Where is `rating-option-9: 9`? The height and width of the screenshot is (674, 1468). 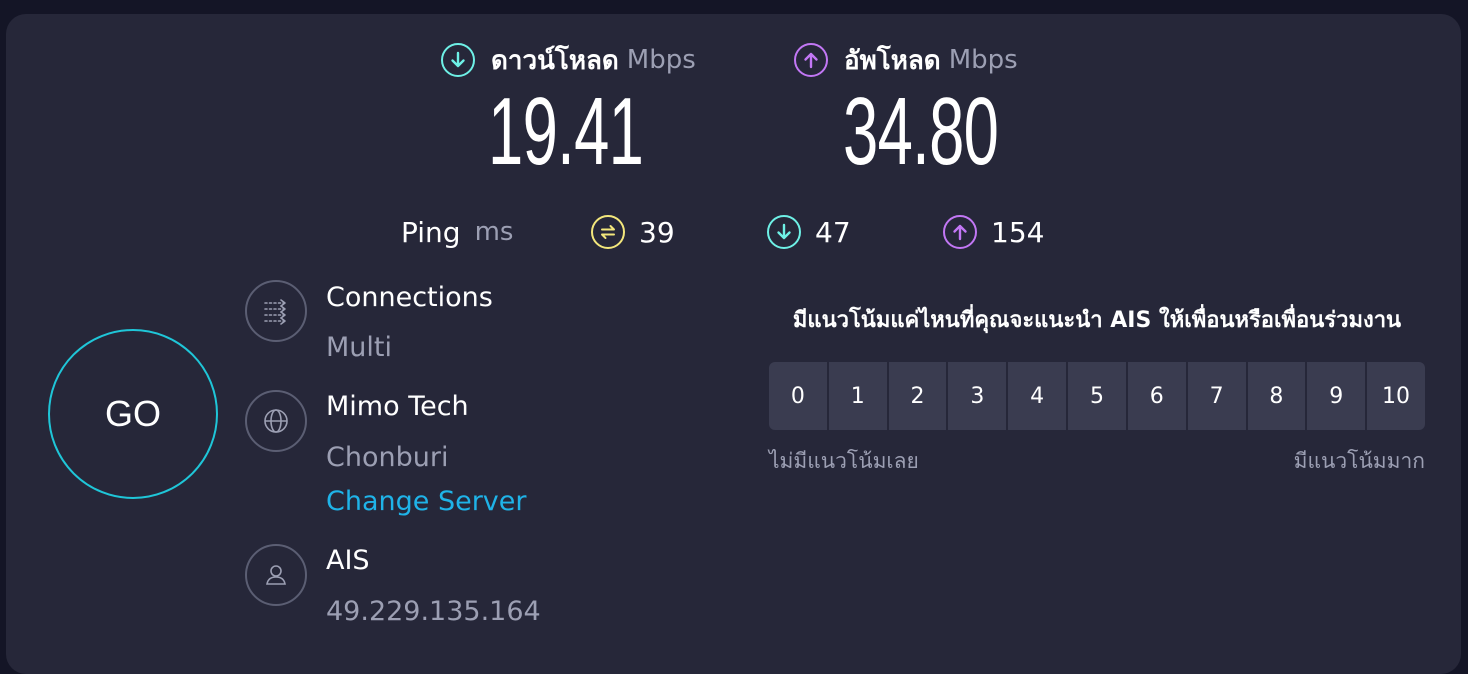 rating-option-9: 9 is located at coordinates (1336, 396).